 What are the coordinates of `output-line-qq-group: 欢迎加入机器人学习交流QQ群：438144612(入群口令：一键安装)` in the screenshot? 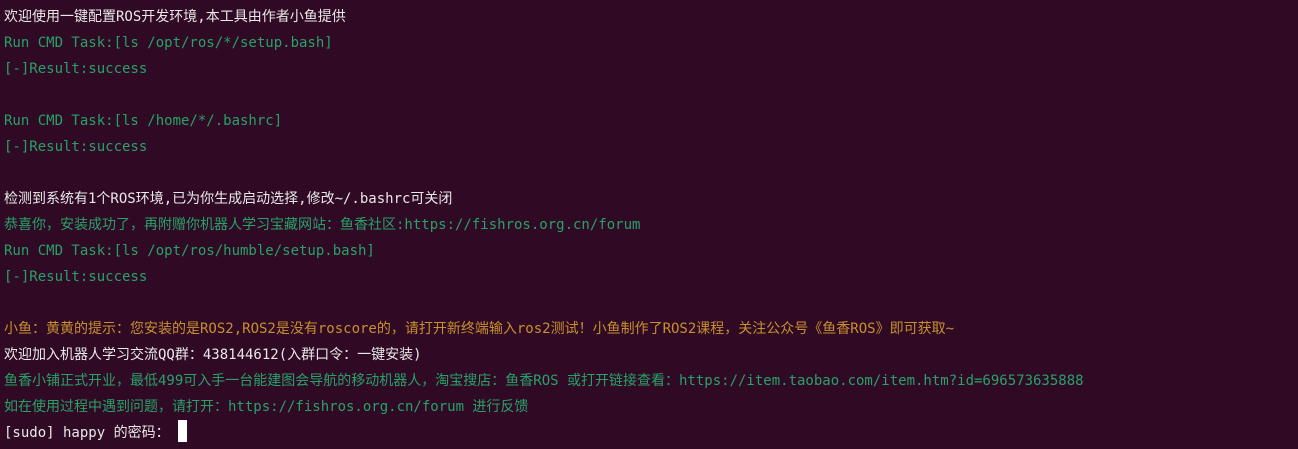 It's located at (213, 355).